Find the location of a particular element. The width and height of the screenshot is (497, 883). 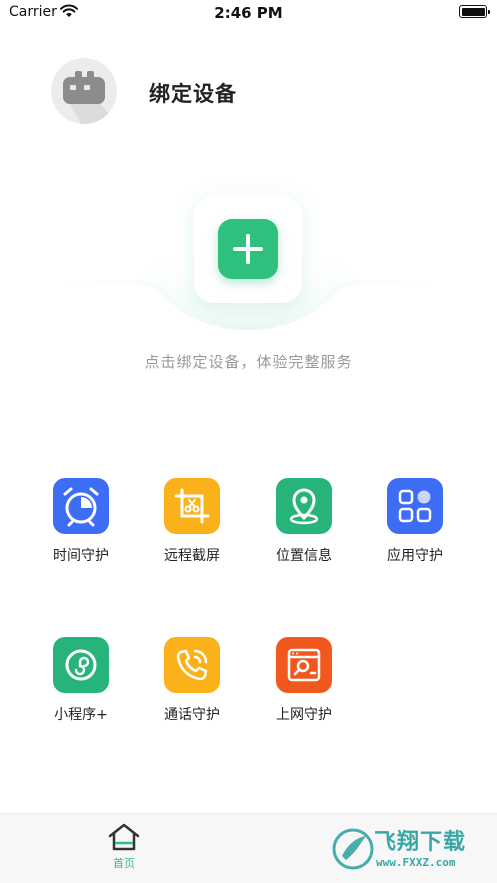

bind-hint-text: 点击绑定设备，体验完整服务 is located at coordinates (248, 362).